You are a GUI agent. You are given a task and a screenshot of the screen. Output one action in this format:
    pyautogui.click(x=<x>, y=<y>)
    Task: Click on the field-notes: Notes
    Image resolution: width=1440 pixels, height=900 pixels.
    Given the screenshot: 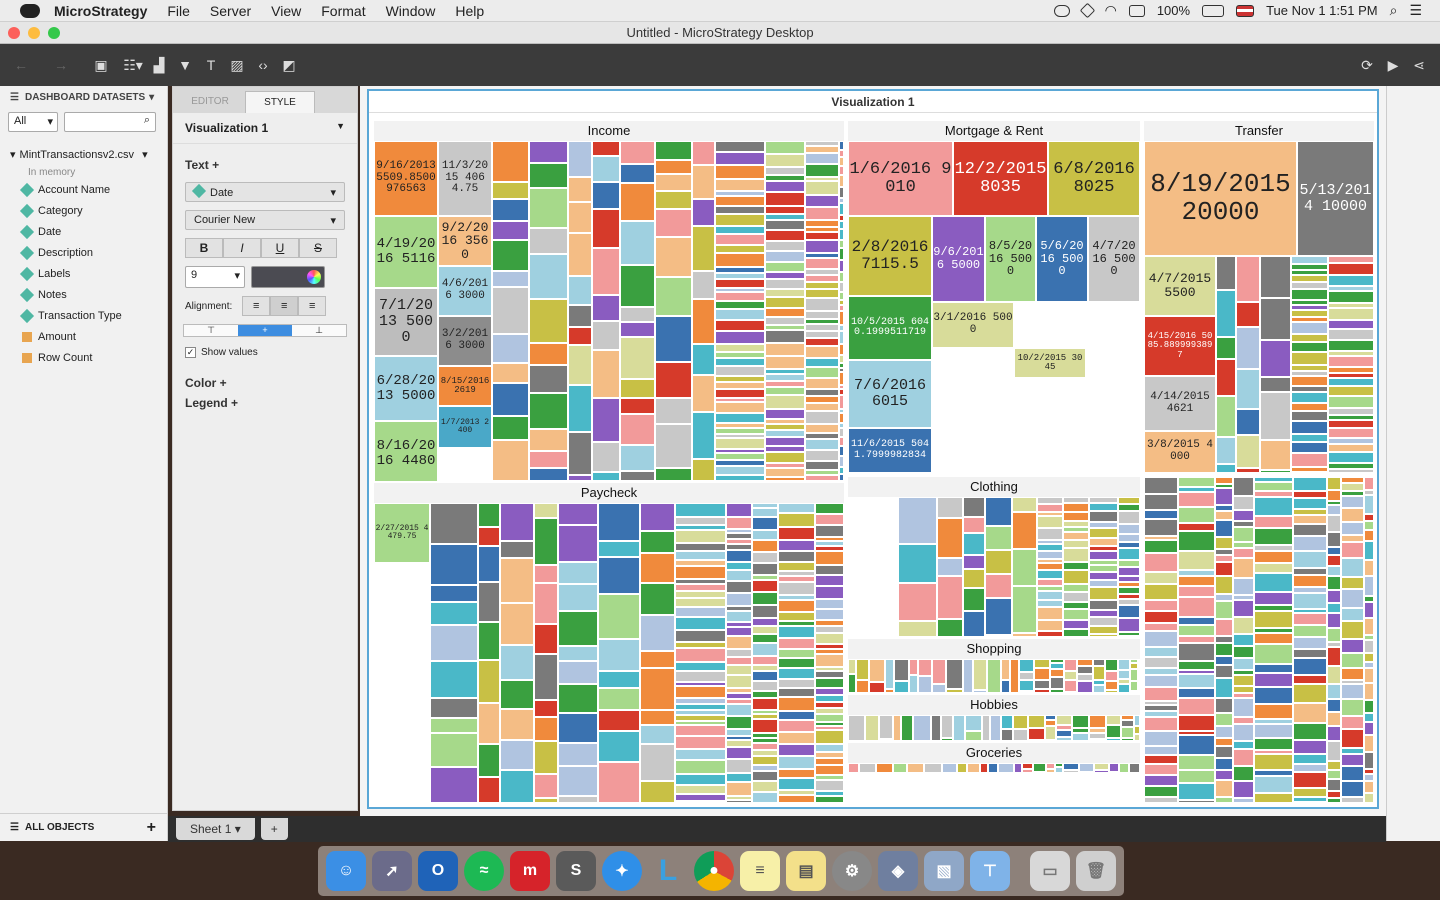 What is the action you would take?
    pyautogui.click(x=83, y=294)
    